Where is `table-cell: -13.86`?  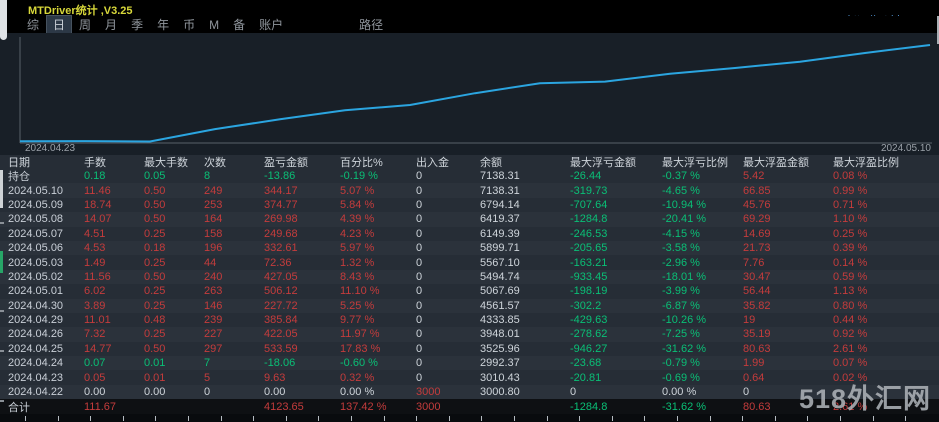
table-cell: -13.86 is located at coordinates (280, 176).